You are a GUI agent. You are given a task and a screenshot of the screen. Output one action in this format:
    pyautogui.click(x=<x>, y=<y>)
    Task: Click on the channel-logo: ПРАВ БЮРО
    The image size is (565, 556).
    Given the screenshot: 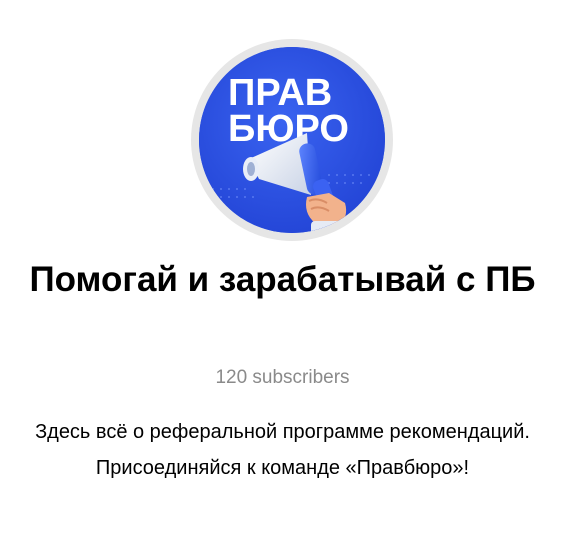 What is the action you would take?
    pyautogui.click(x=292, y=140)
    